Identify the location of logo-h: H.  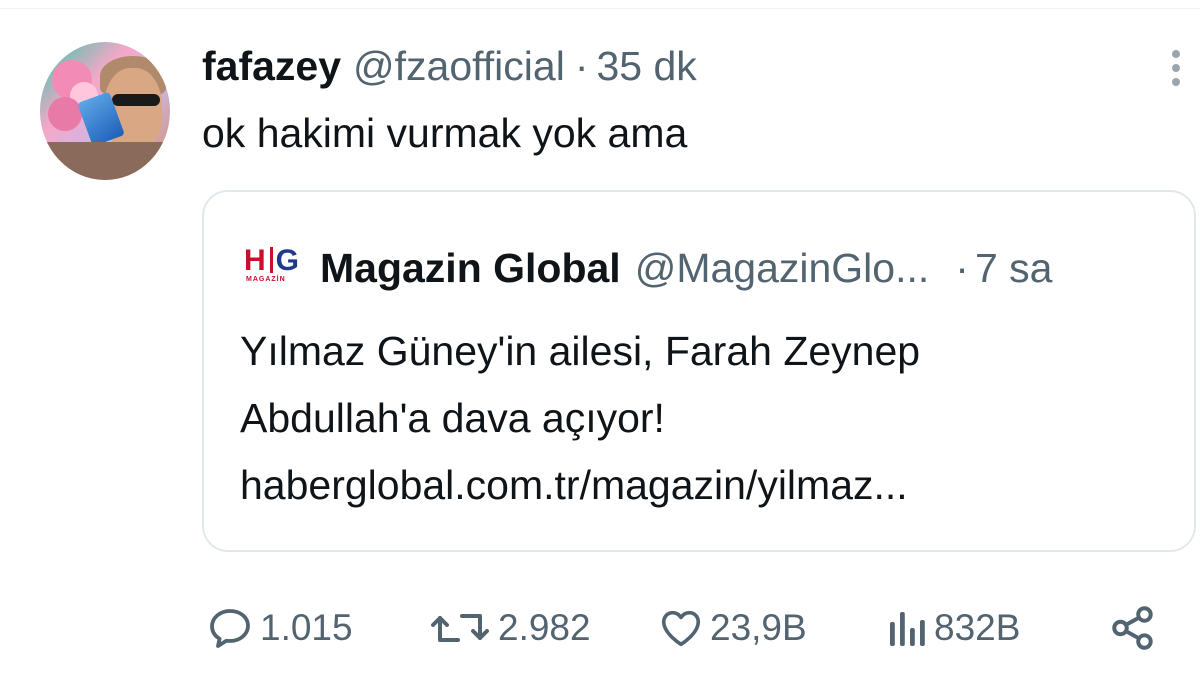
(255, 260).